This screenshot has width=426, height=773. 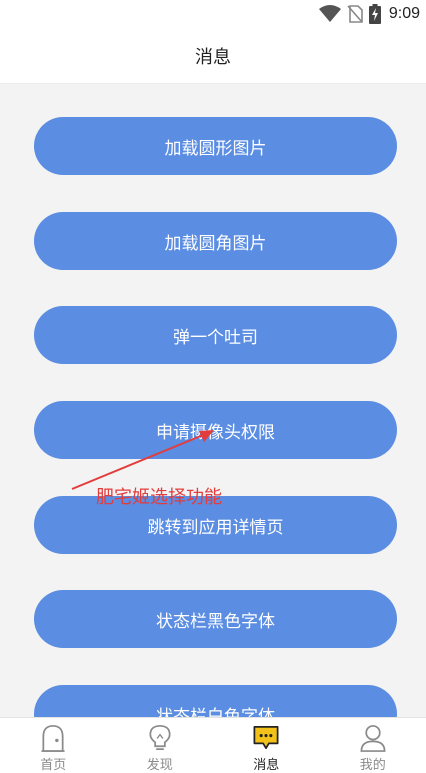 What do you see at coordinates (159, 497) in the screenshot?
I see `annotation-text: 肥宅姬选择功能` at bounding box center [159, 497].